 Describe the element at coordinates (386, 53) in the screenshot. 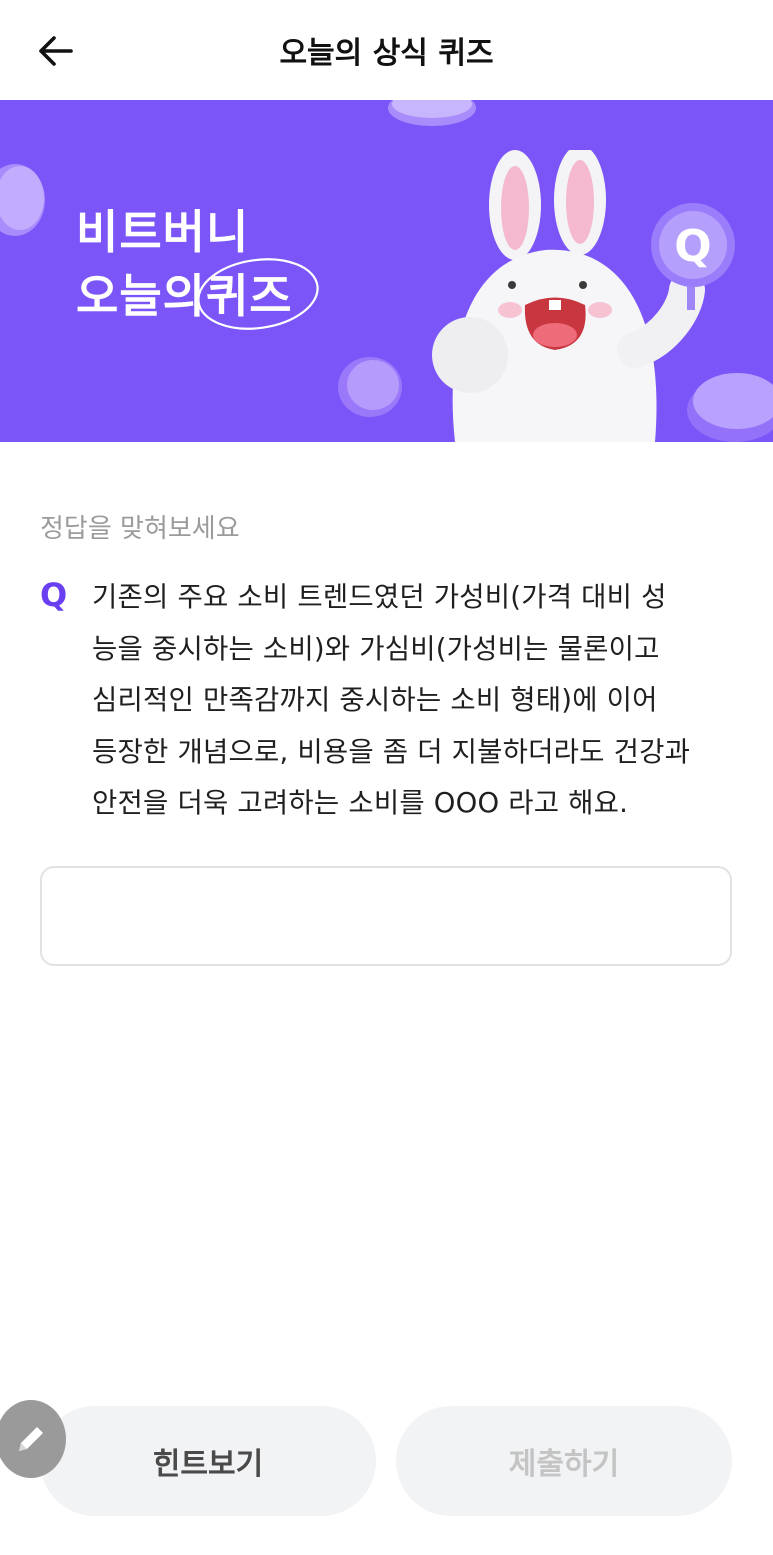

I see `page-title: 오늘의 상식 퀴즈` at that location.